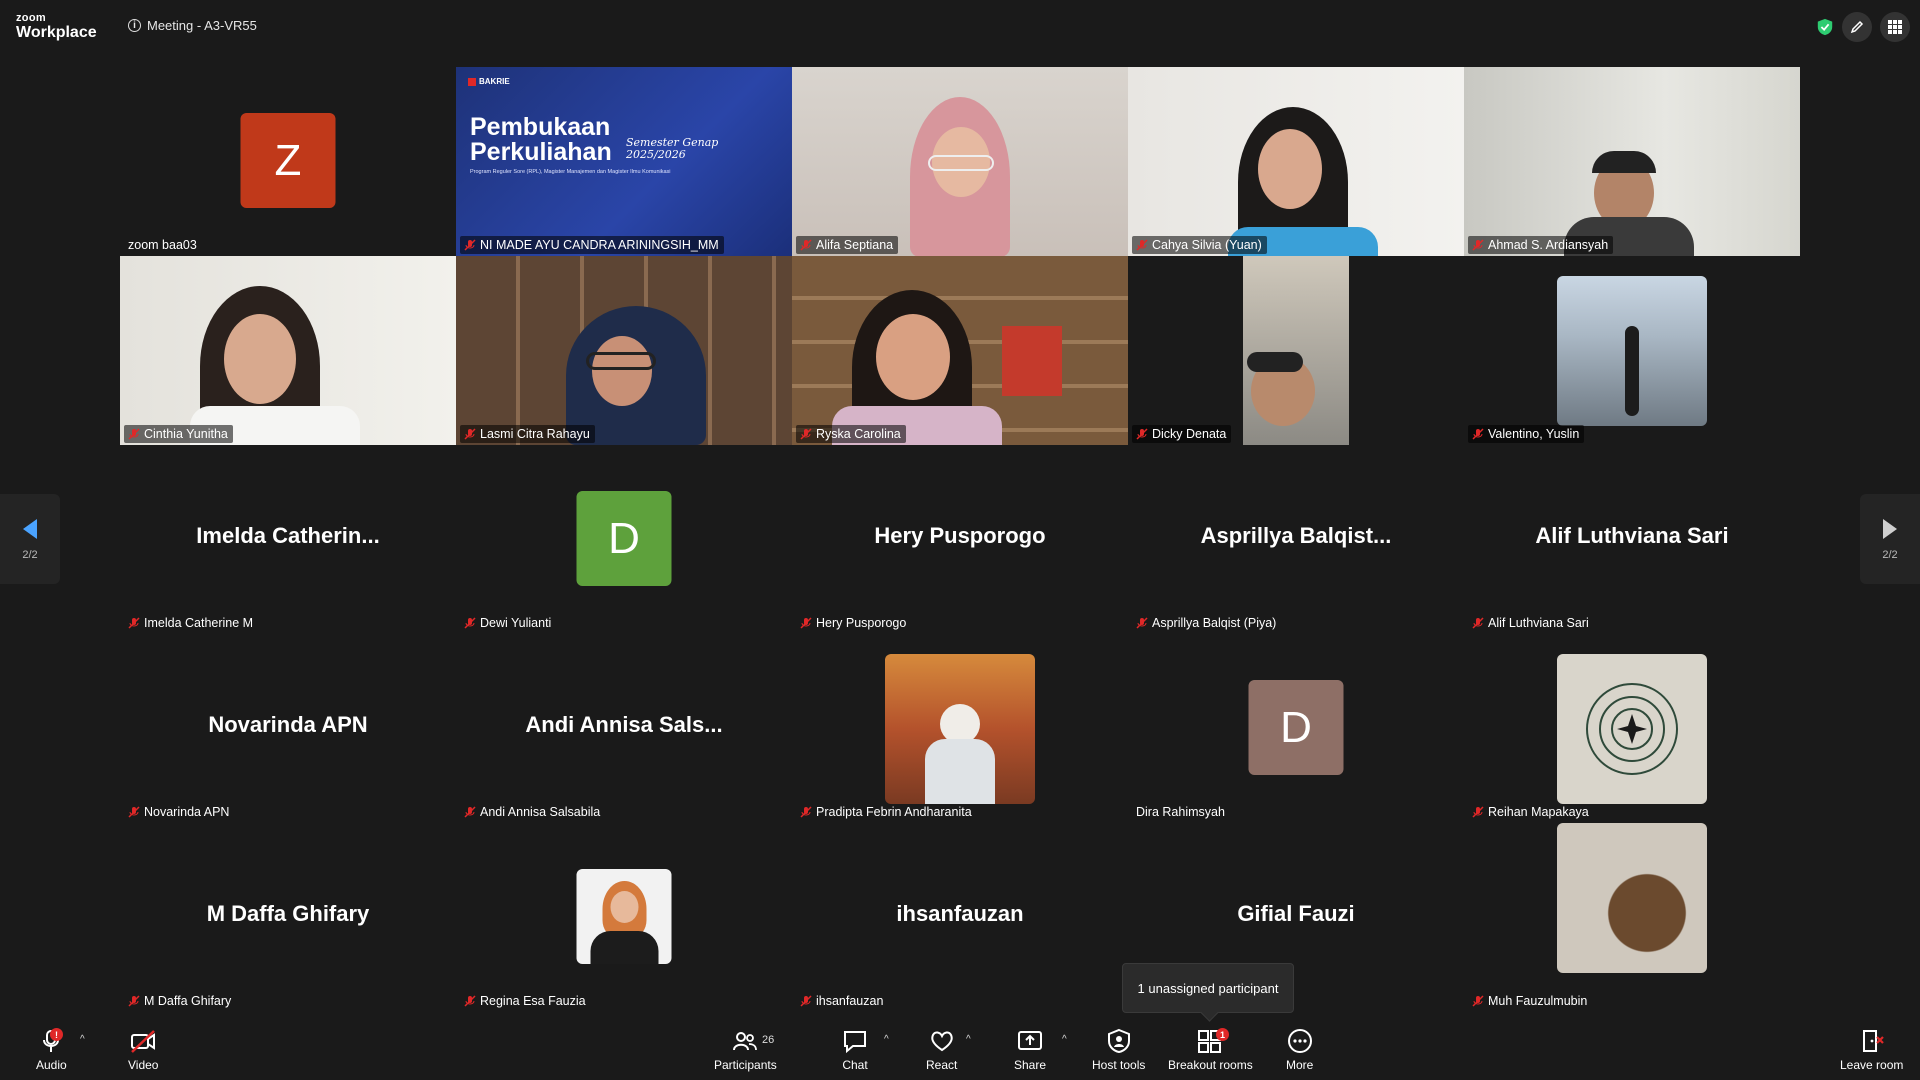  What do you see at coordinates (941, 1041) in the screenshot?
I see `heart-icon` at bounding box center [941, 1041].